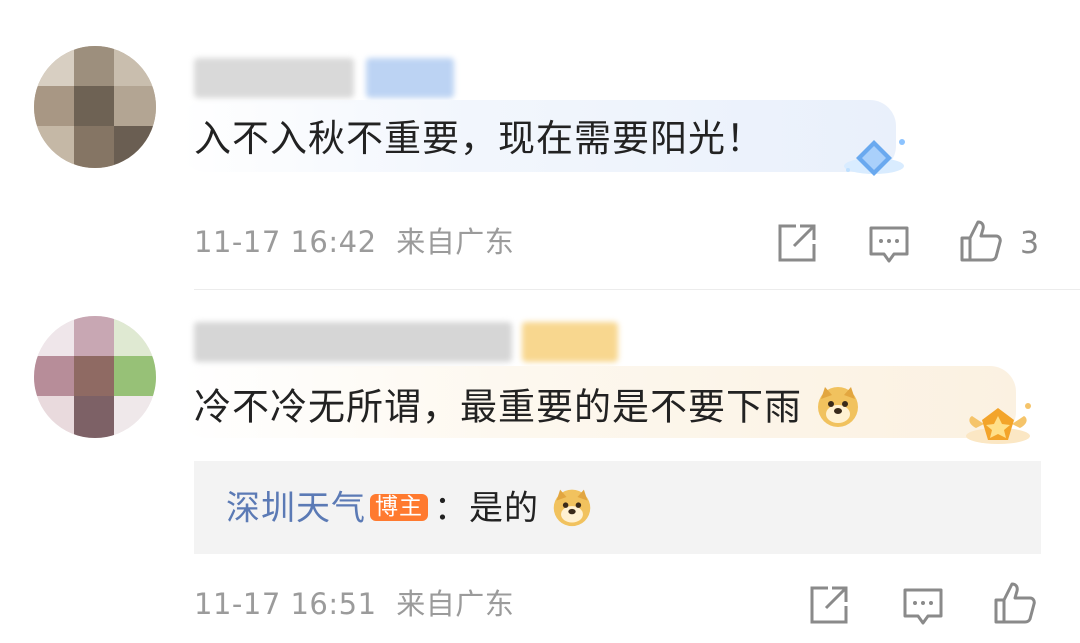 Image resolution: width=1080 pixels, height=643 pixels. I want to click on reply-box: 深圳天气 博主 ：是的, so click(617, 507).